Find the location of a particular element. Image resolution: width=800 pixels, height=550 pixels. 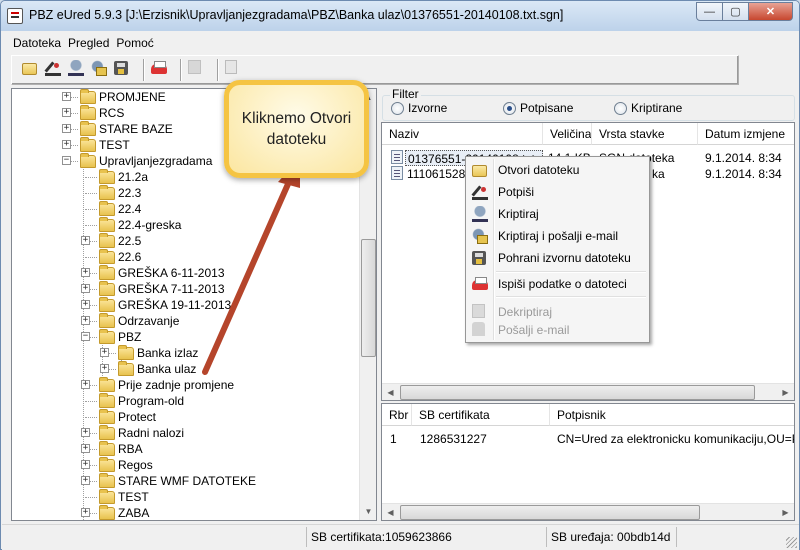

tree-item: + Prije zadnje promjene is located at coordinates (186, 384).